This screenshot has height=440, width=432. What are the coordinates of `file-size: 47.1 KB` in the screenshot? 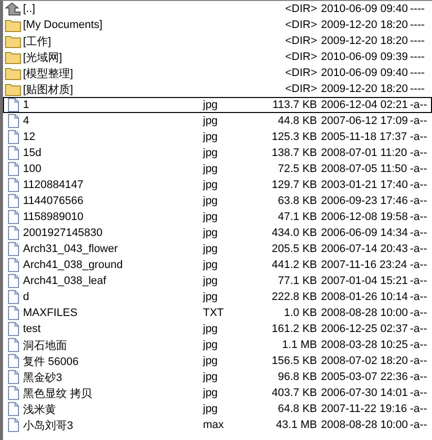 It's located at (296, 217).